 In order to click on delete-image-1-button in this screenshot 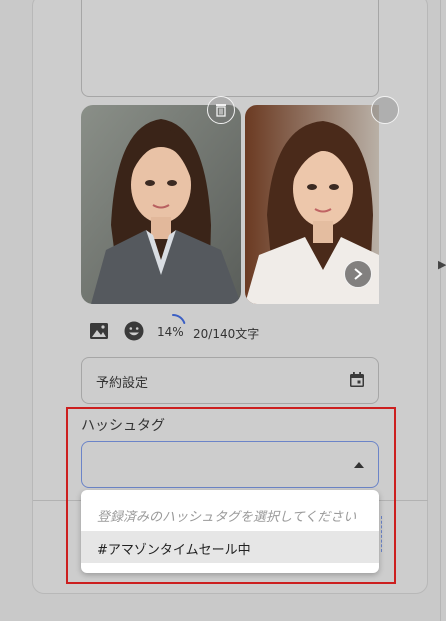, I will do `click(221, 110)`.